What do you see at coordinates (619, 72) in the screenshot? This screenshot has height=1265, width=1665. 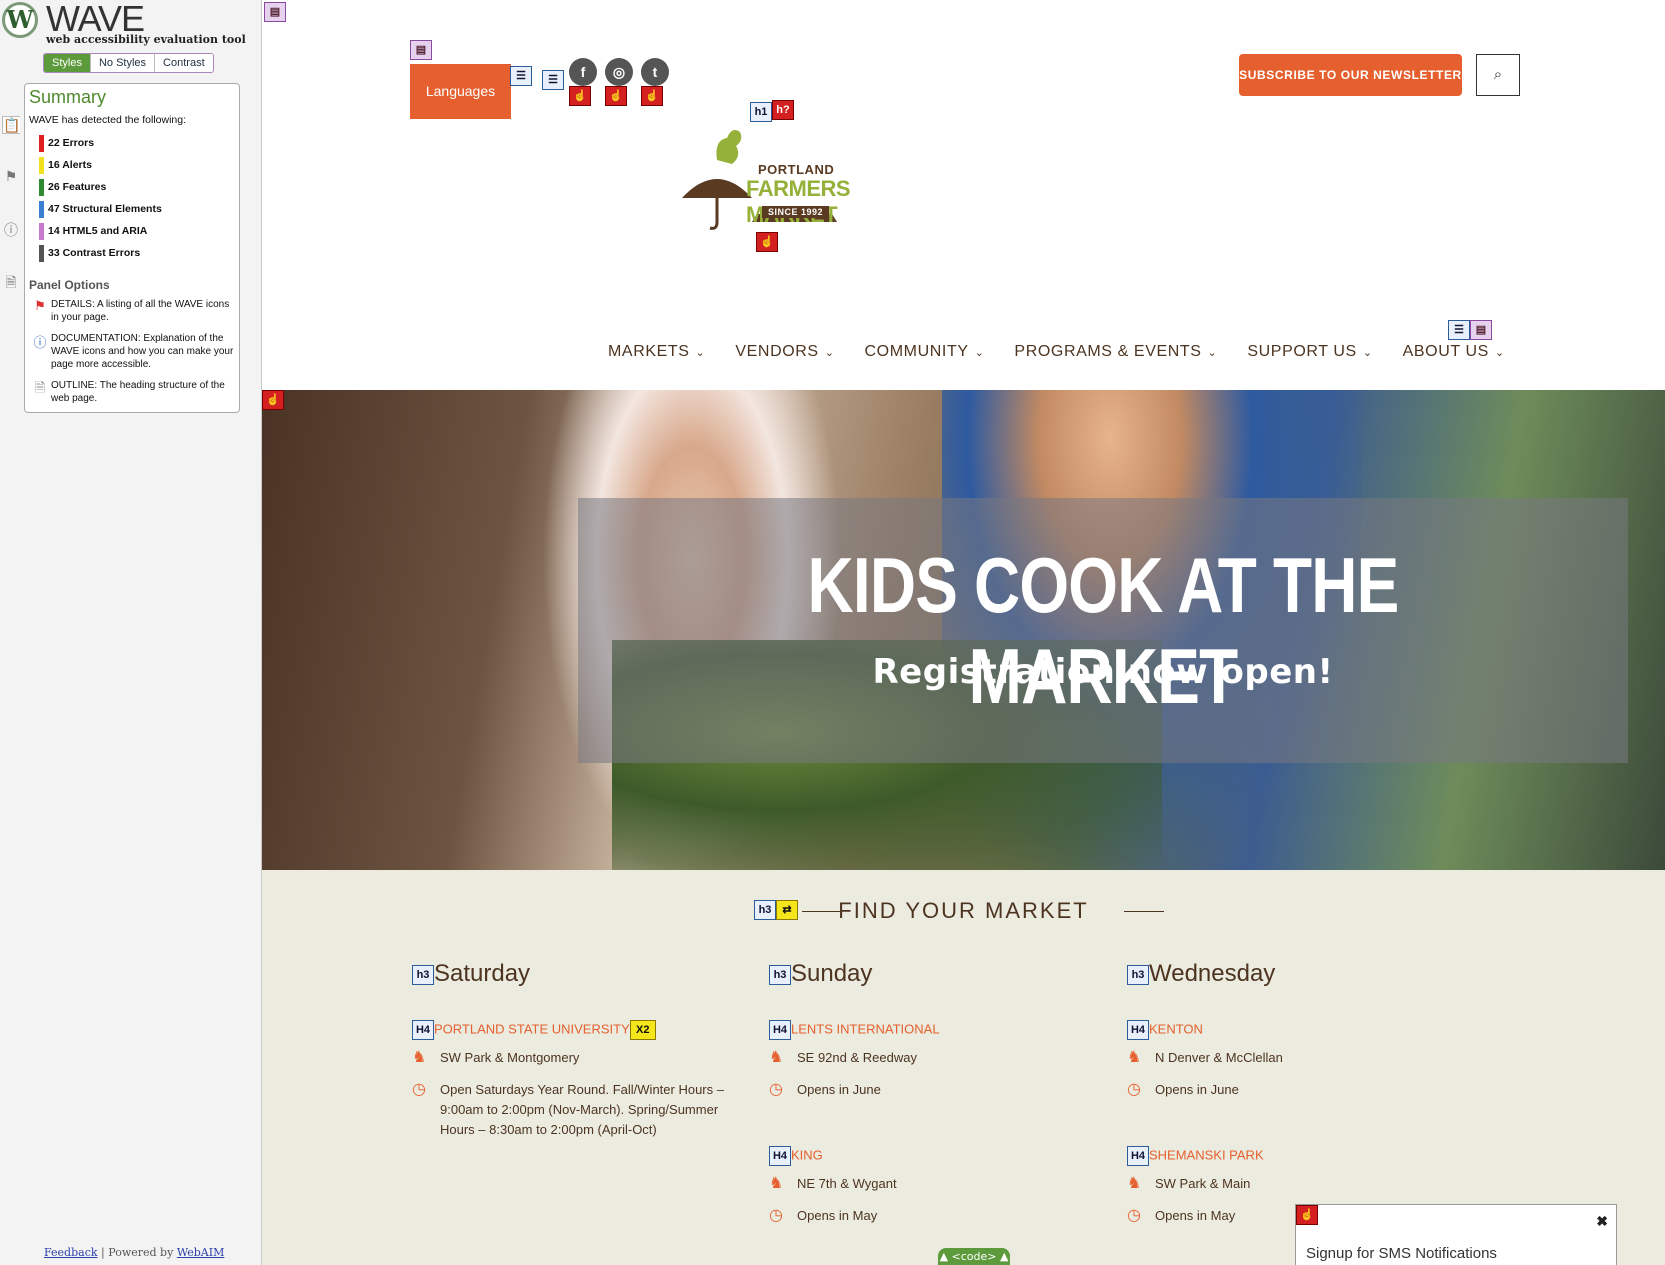 I see `instagram-icon: ◎` at bounding box center [619, 72].